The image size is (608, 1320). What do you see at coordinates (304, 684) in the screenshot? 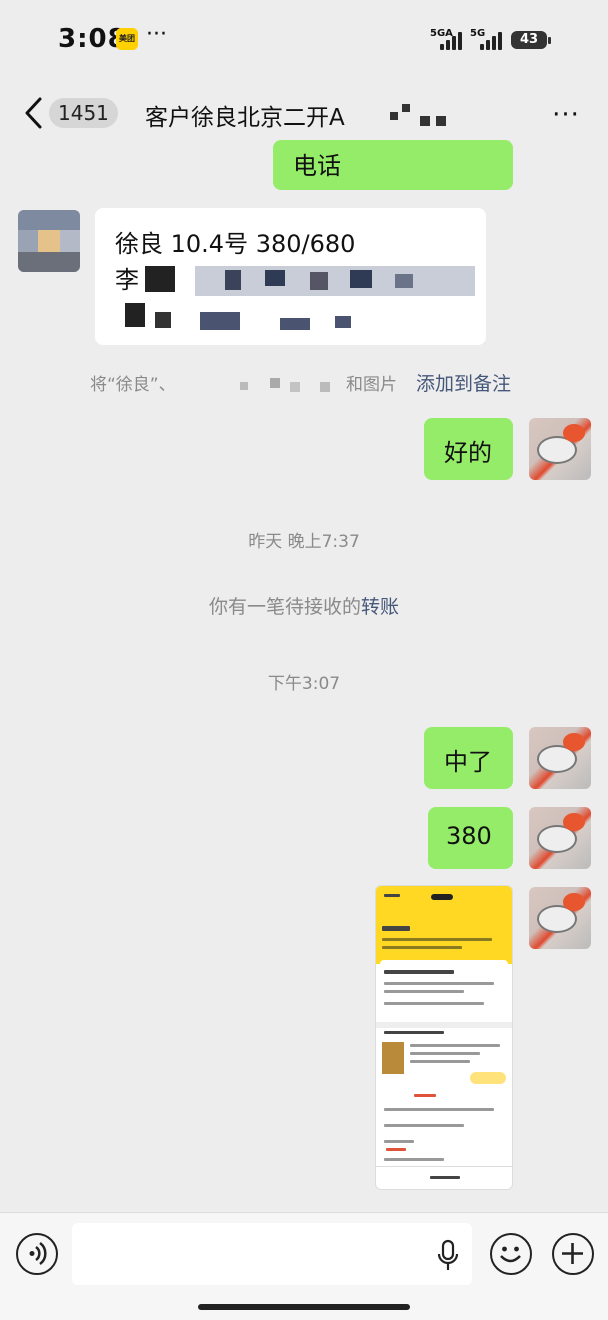
I see `timestamp-afternoon: 下午3:07` at bounding box center [304, 684].